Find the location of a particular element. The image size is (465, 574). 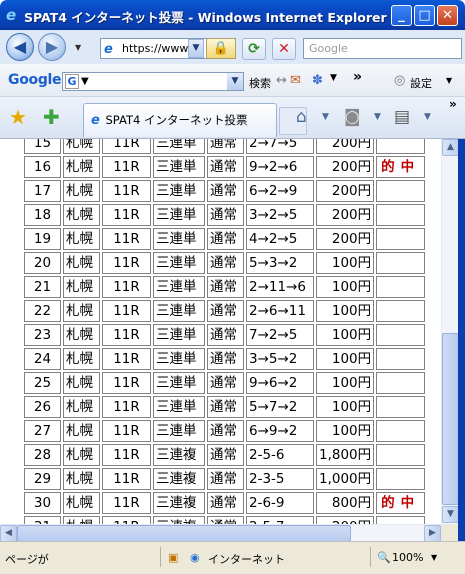

scroll-left-icon: ◀ is located at coordinates (8, 533).